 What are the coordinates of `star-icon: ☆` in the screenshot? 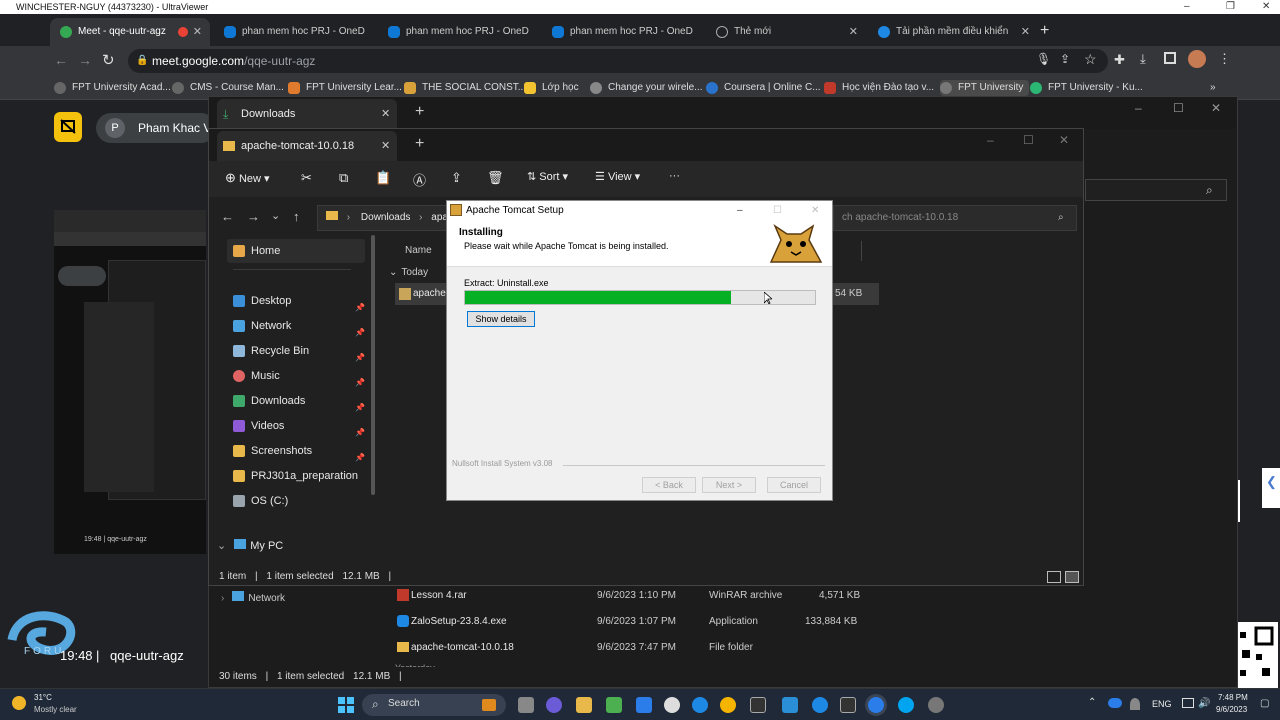 It's located at (1090, 59).